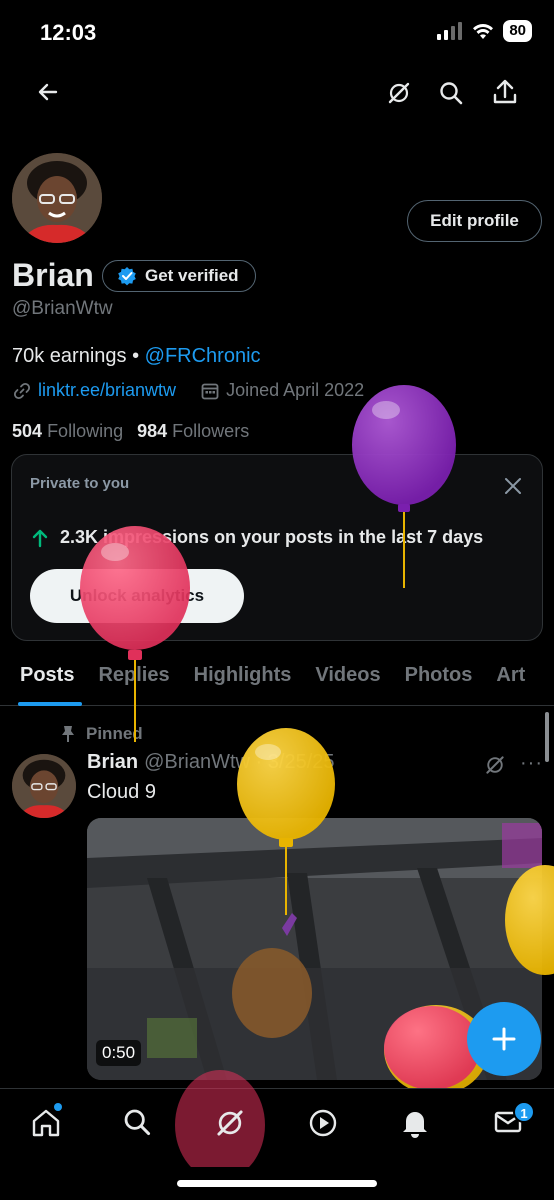  I want to click on profile-bio: 70k earnings • @FRChronic, so click(136, 356).